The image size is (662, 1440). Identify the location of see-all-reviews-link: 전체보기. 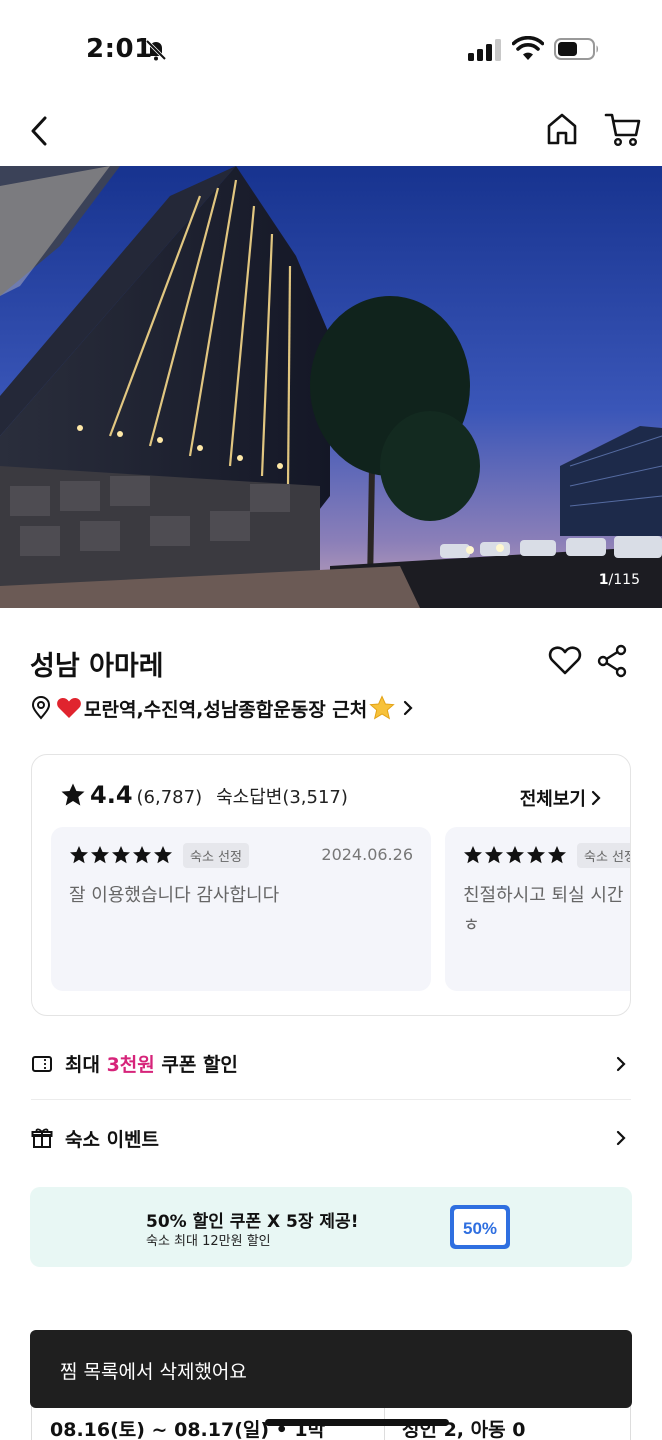
(561, 798).